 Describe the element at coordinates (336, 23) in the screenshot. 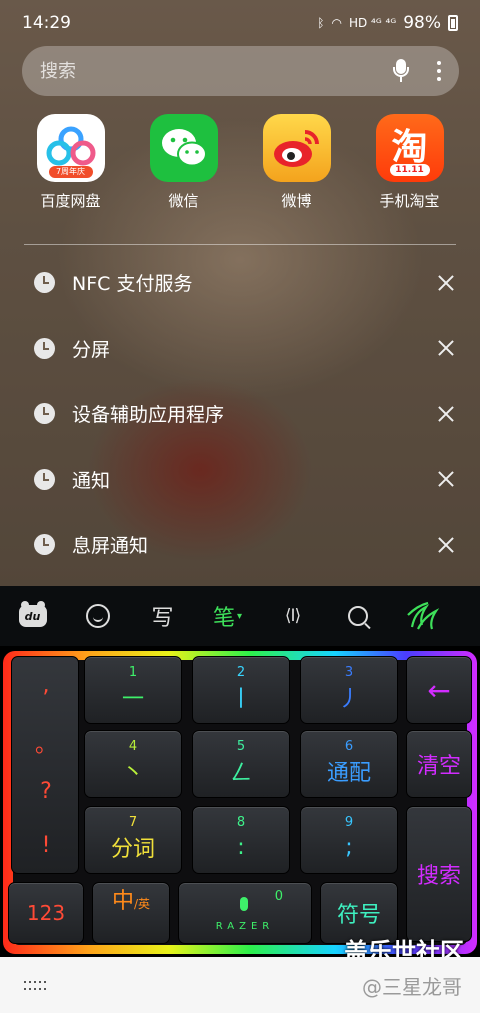

I see `wifi-icon: ◠` at that location.